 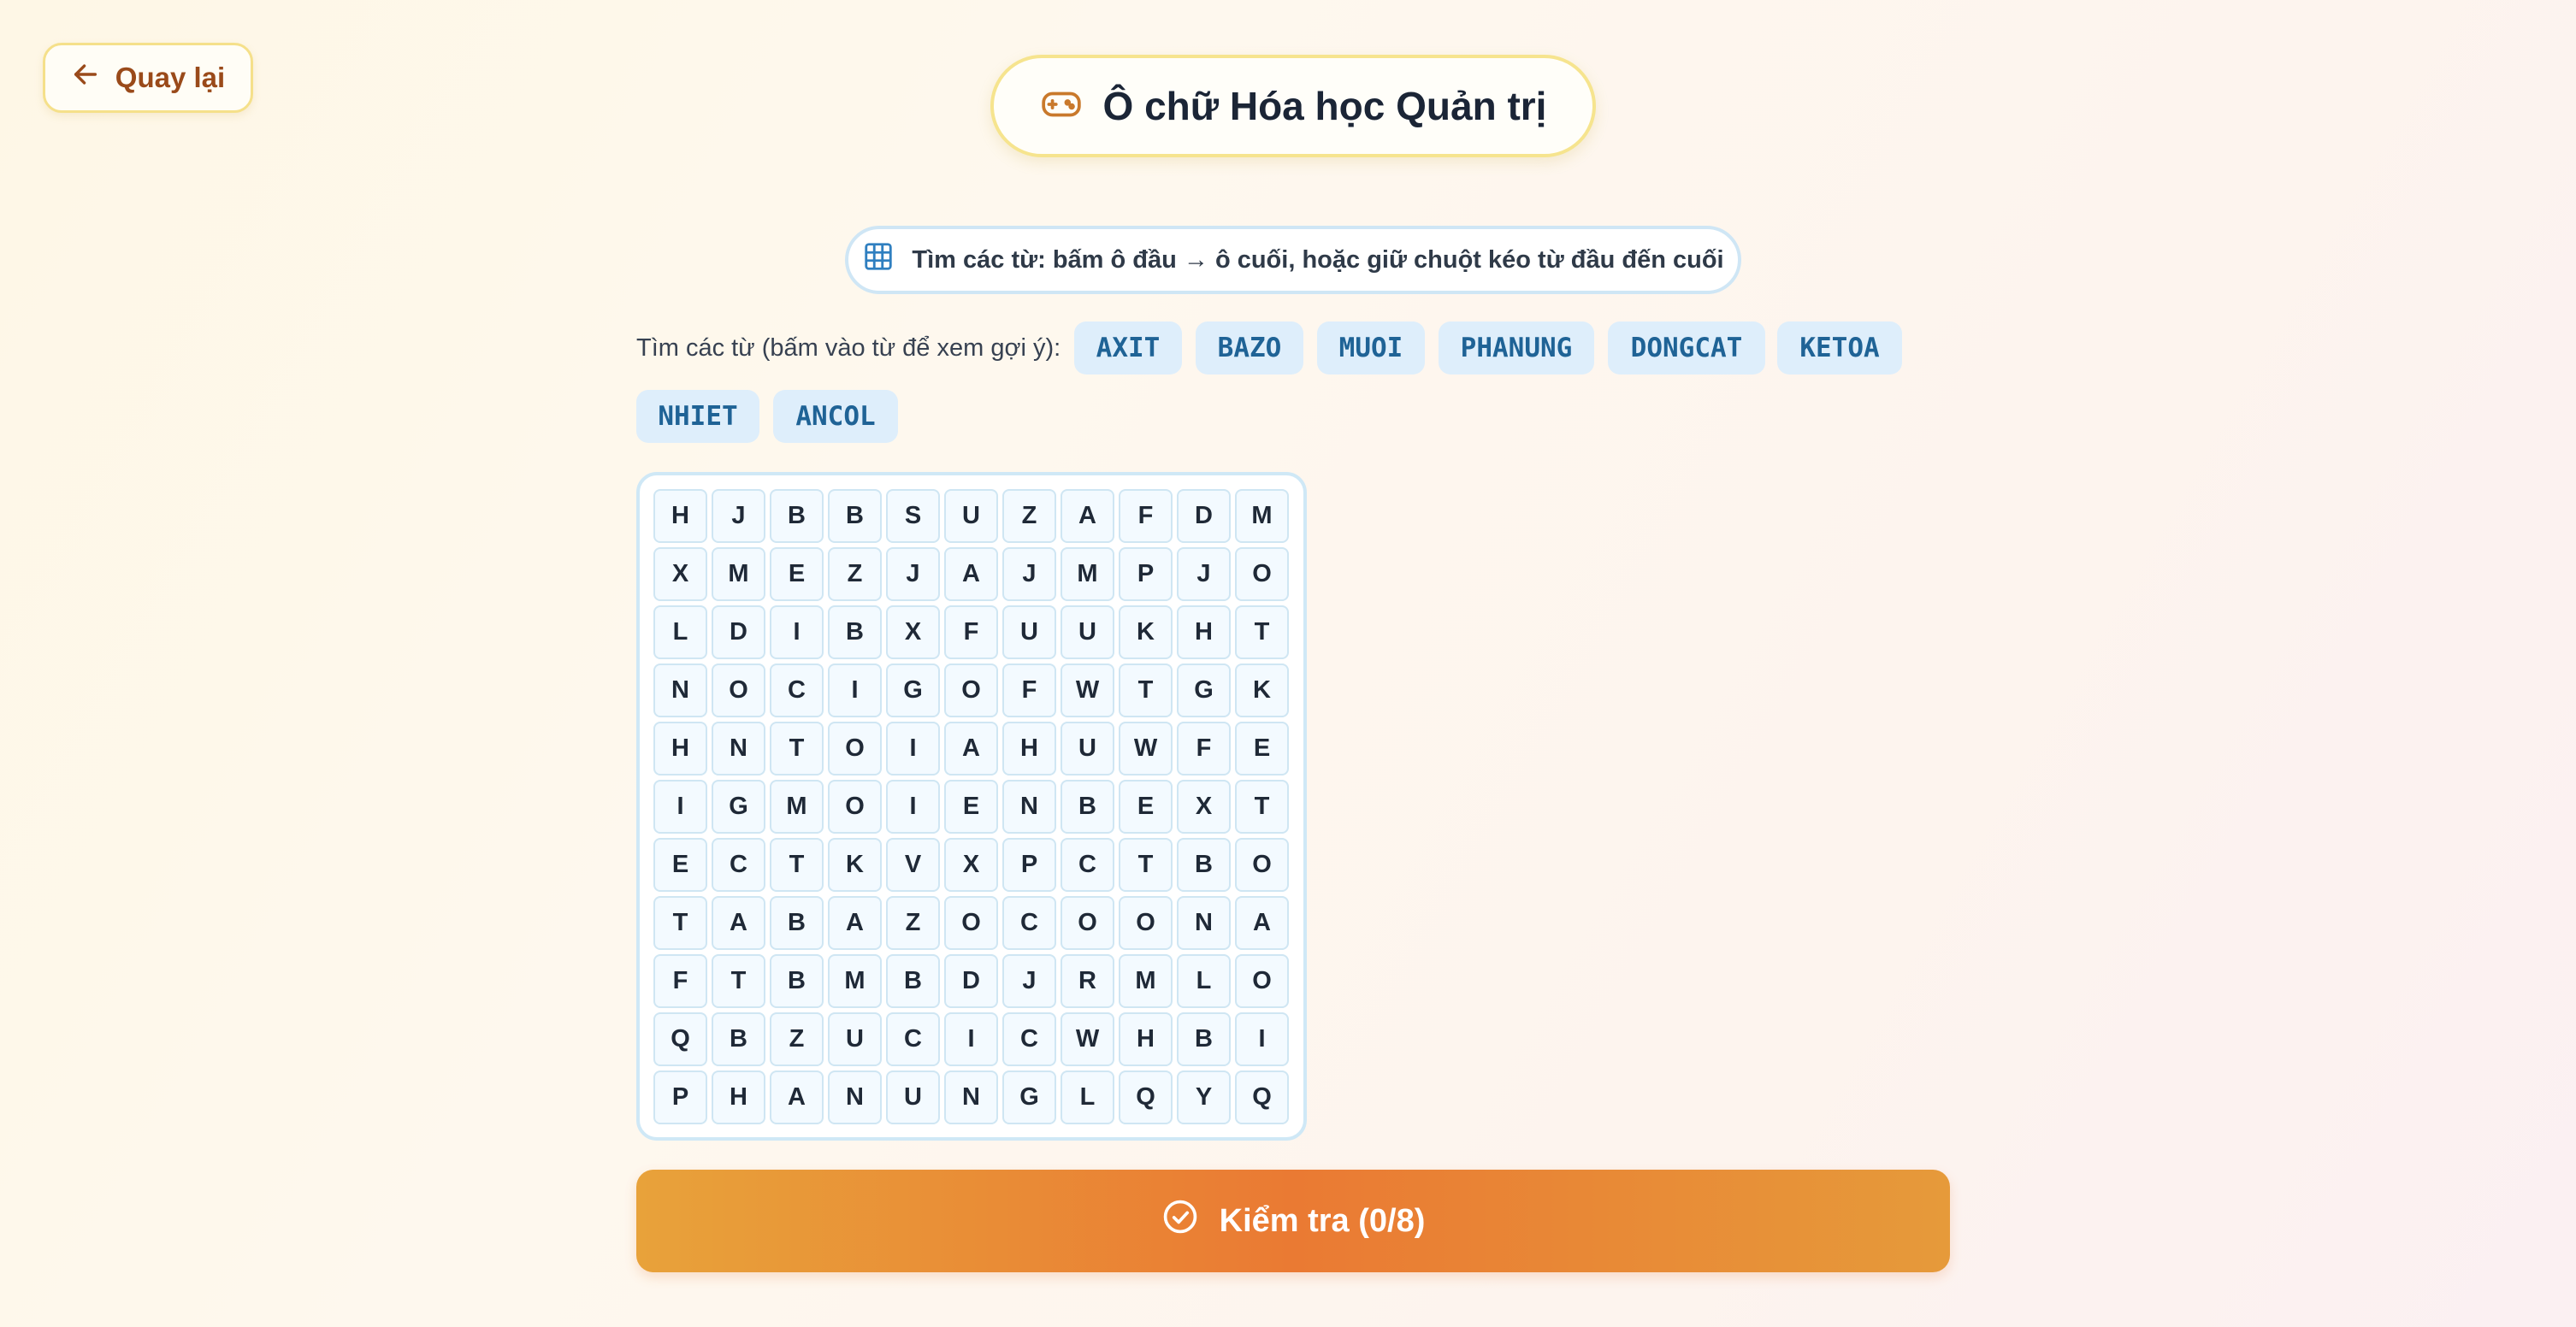 What do you see at coordinates (697, 416) in the screenshot?
I see `word-chip: NHIET` at bounding box center [697, 416].